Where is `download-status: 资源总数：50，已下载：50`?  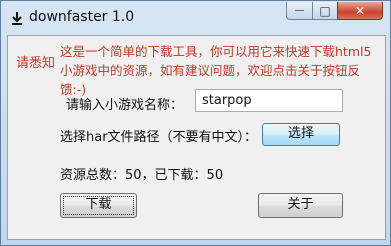 download-status: 资源总数：50，已下载：50 is located at coordinates (142, 175).